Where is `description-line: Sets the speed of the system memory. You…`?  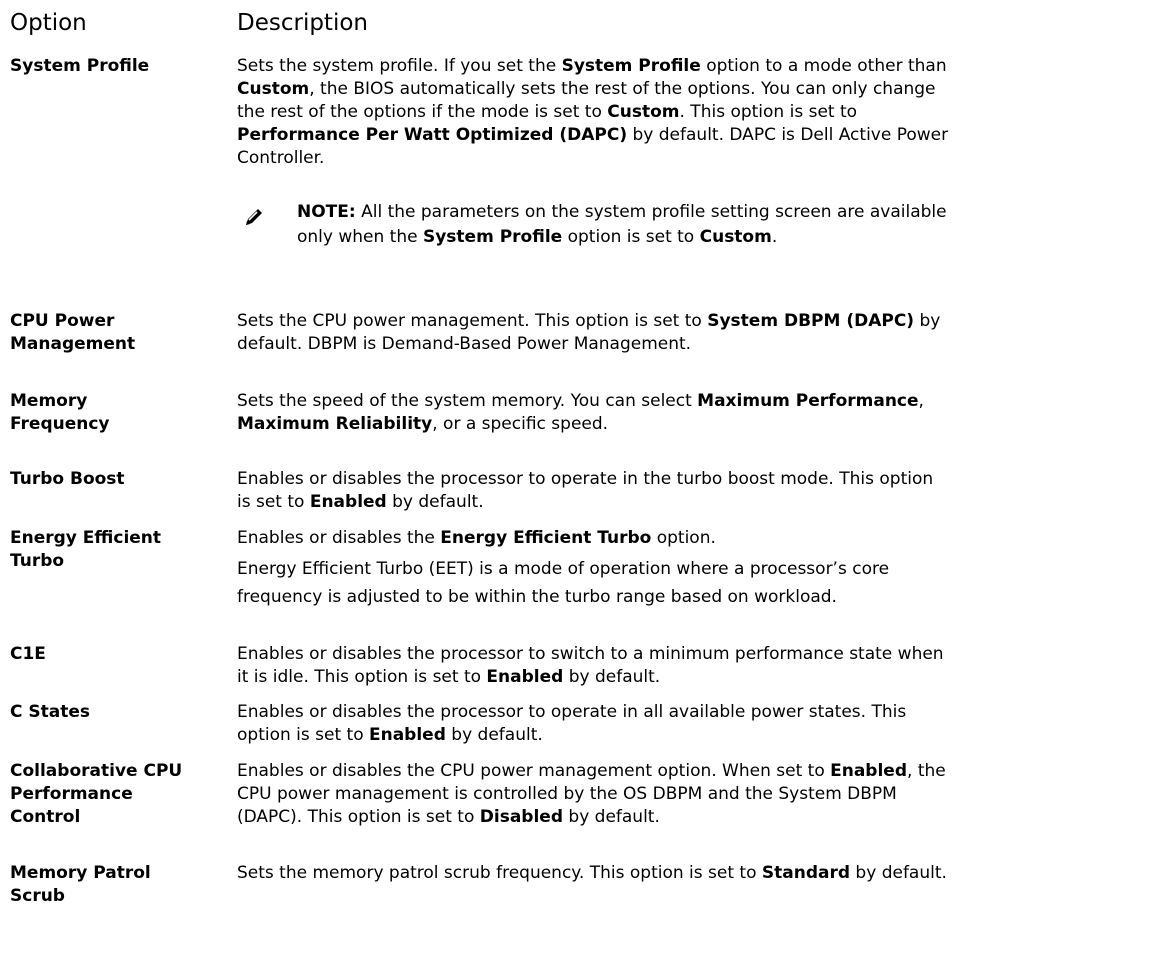
description-line: Sets the speed of the system memory. You… is located at coordinates (580, 401).